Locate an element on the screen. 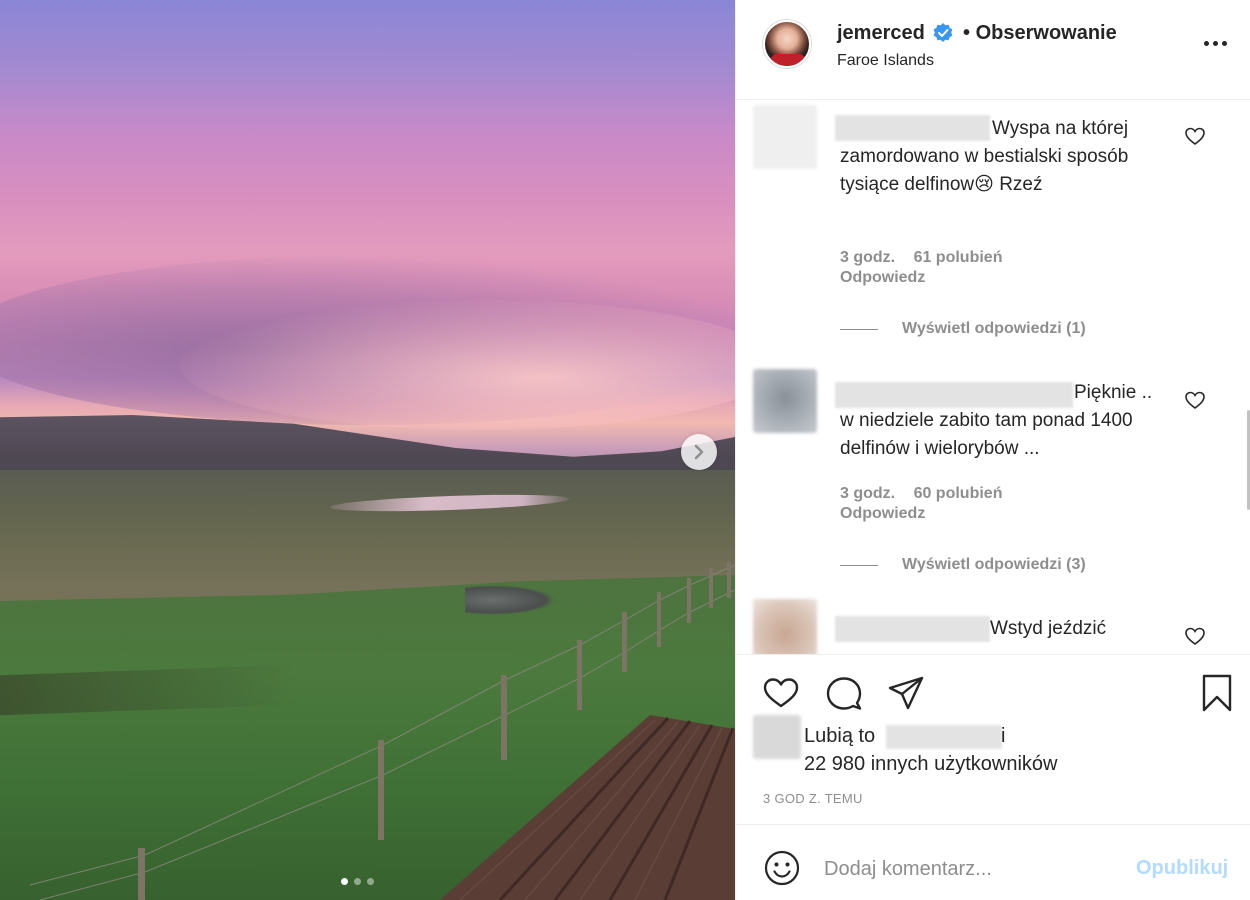  comment-body: Wstyd jeździć is located at coordinates (1048, 628).